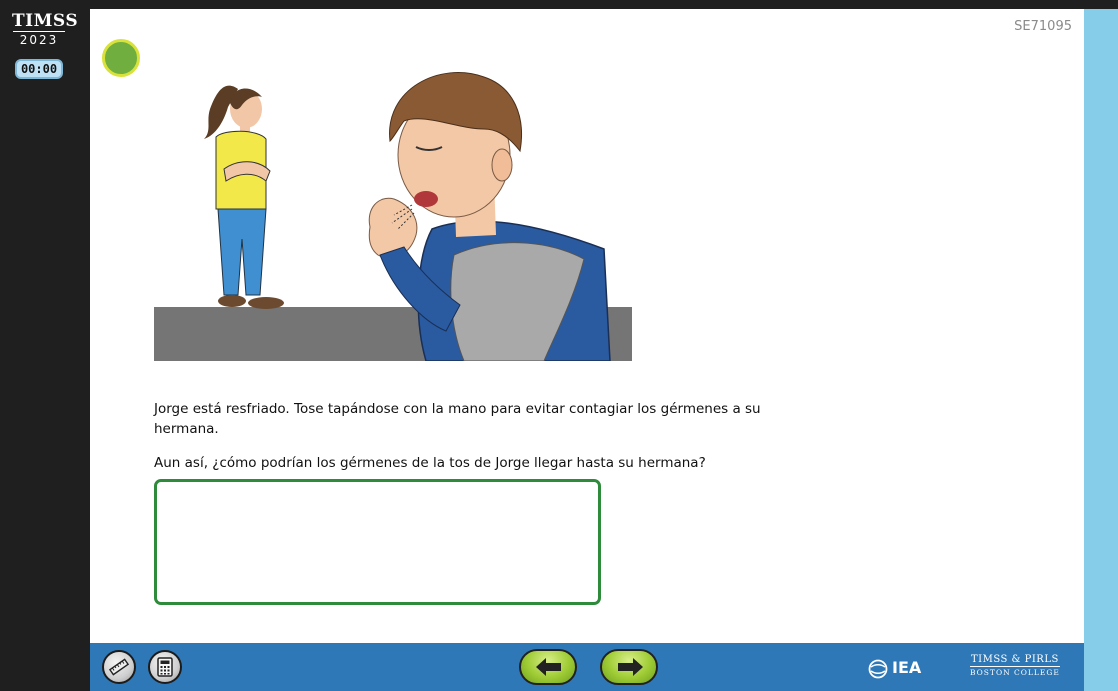 Image resolution: width=1118 pixels, height=691 pixels. I want to click on ruler-button, so click(119, 667).